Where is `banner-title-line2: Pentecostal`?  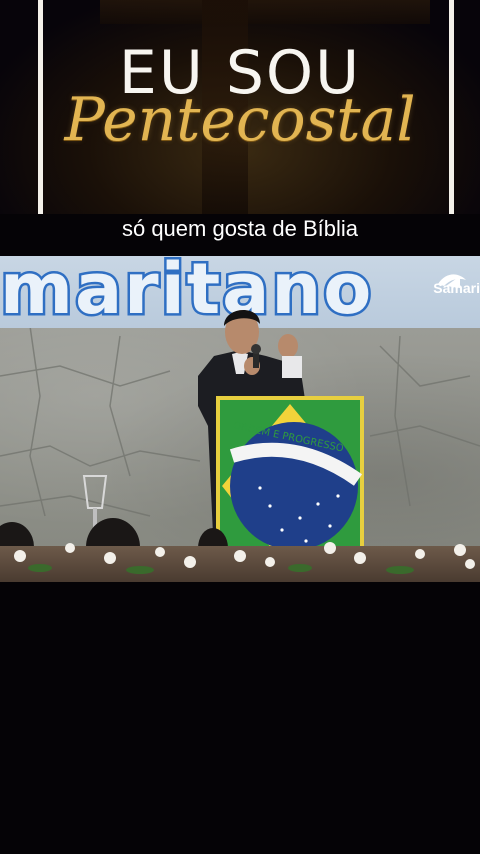 banner-title-line2: Pentecostal is located at coordinates (240, 120).